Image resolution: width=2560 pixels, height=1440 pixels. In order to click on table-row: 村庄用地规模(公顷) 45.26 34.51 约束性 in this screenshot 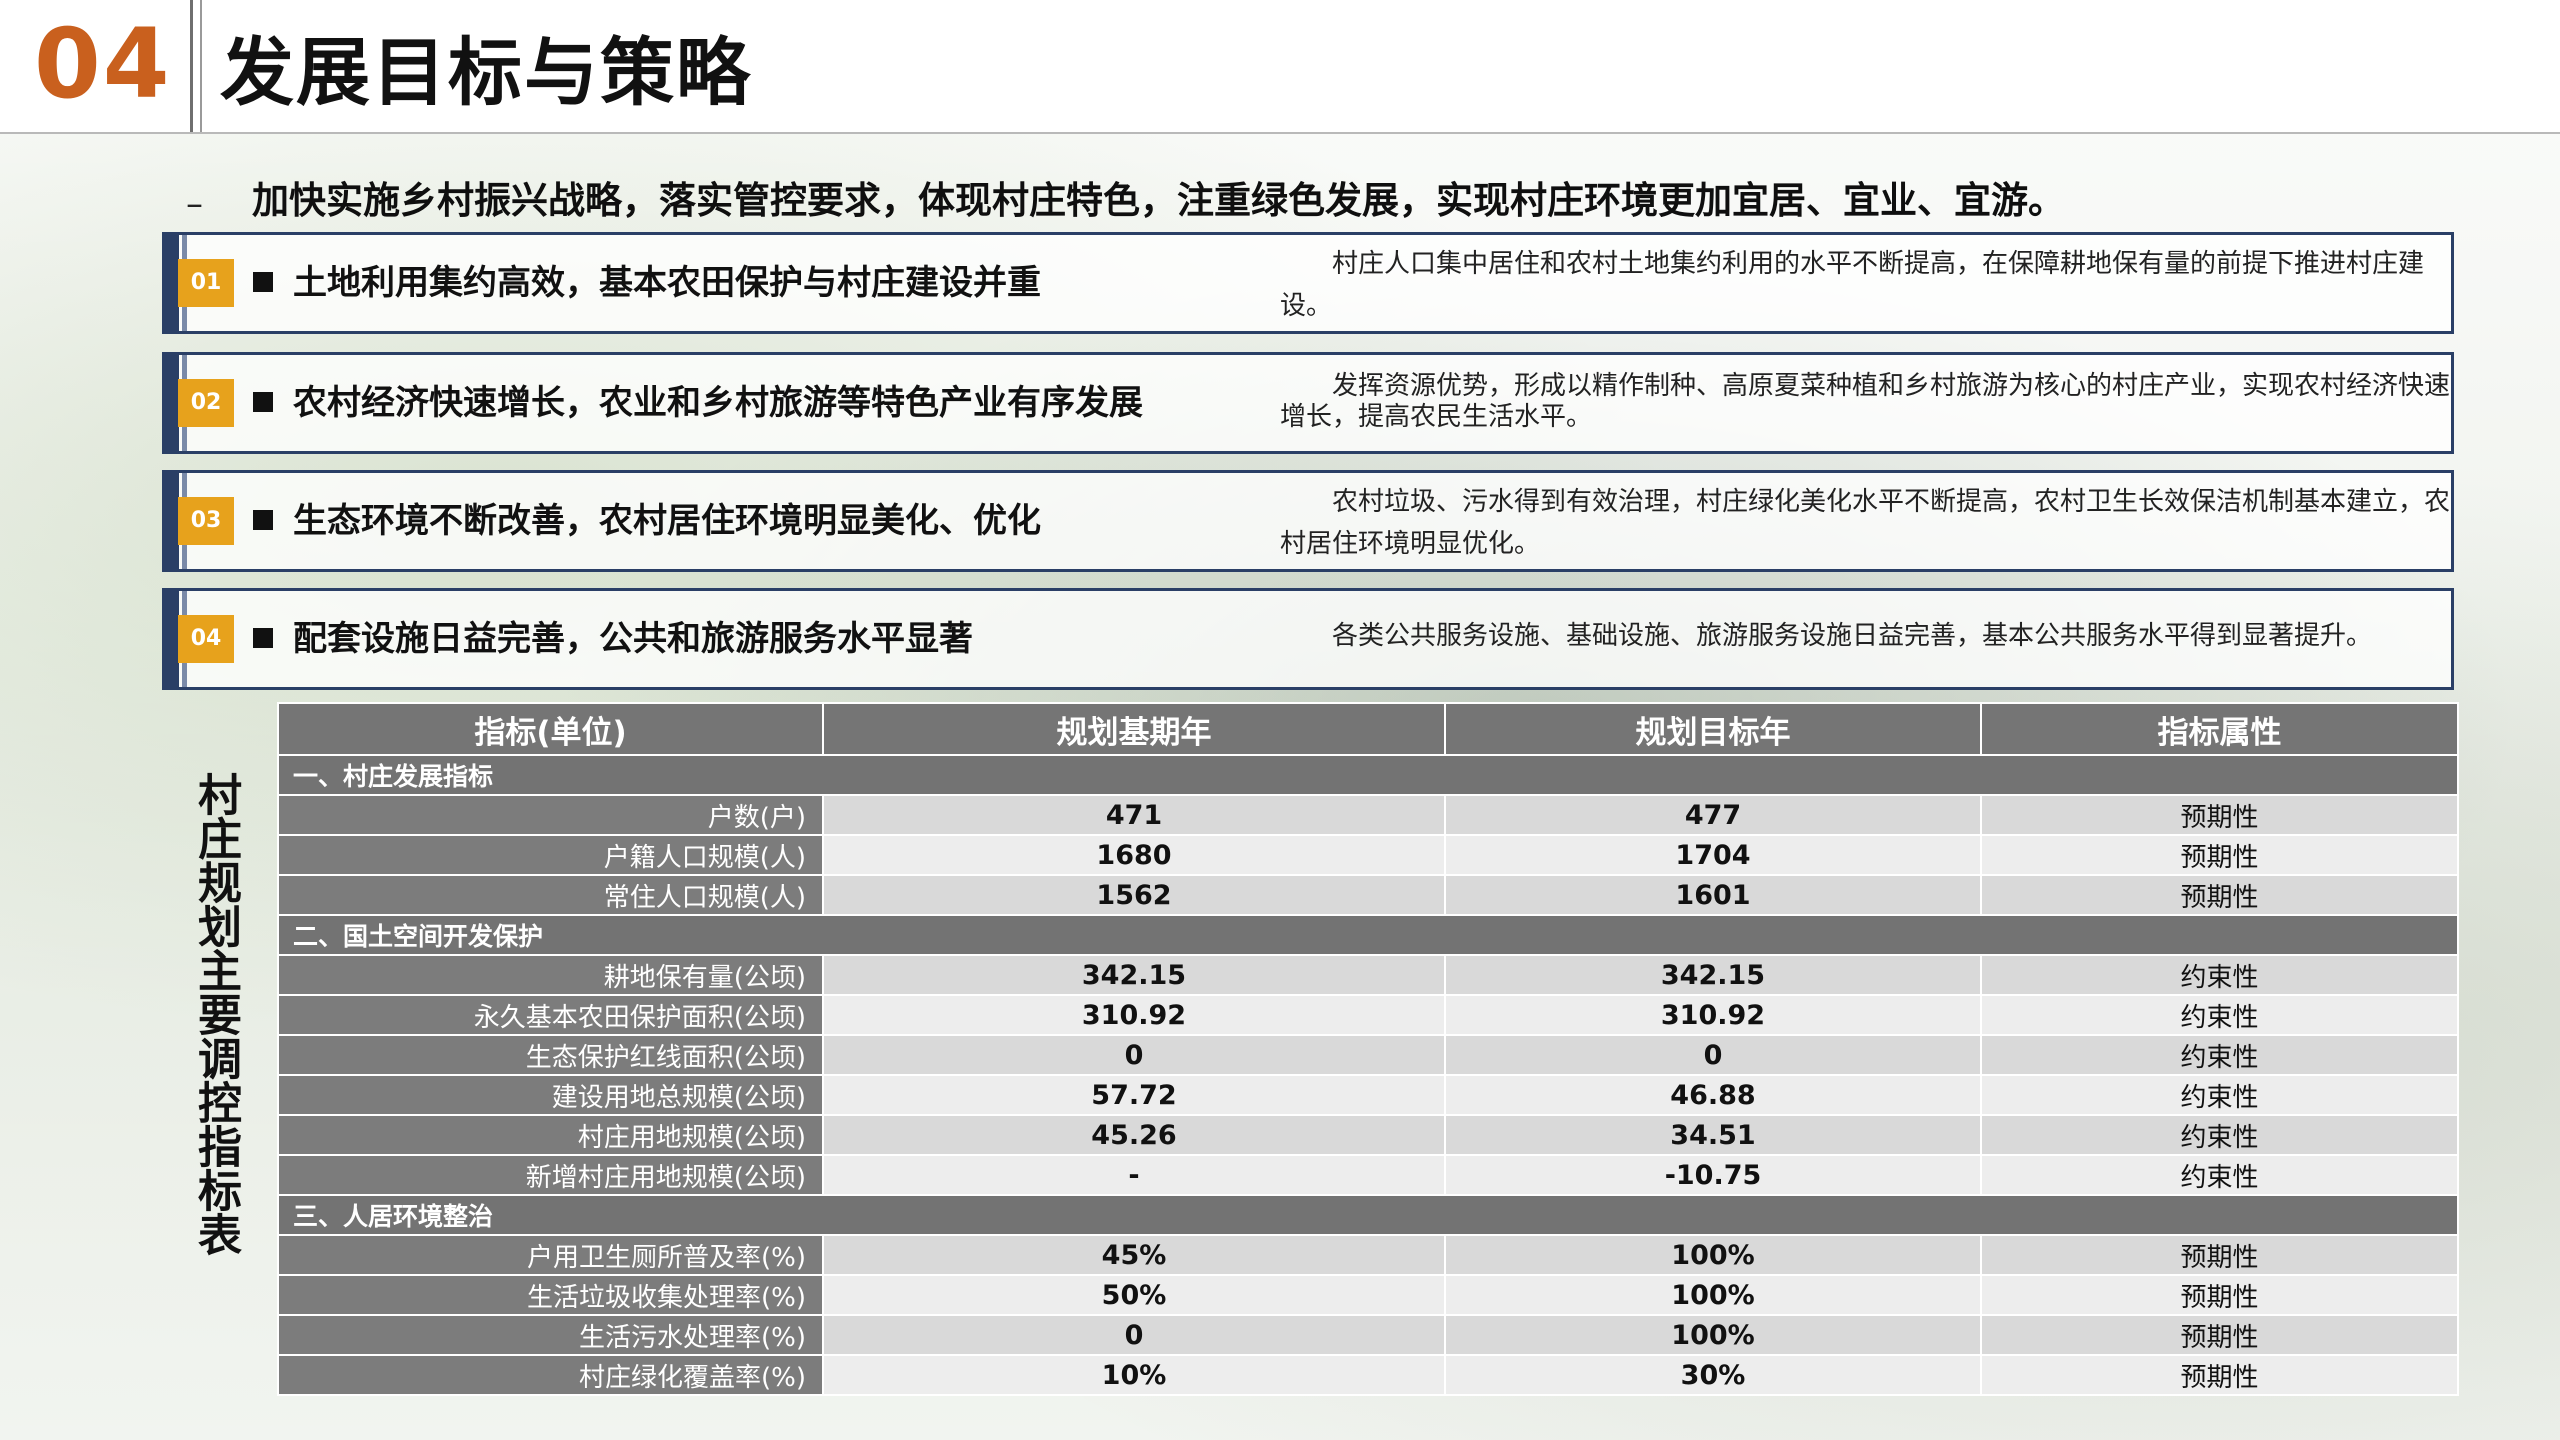, I will do `click(1368, 1135)`.